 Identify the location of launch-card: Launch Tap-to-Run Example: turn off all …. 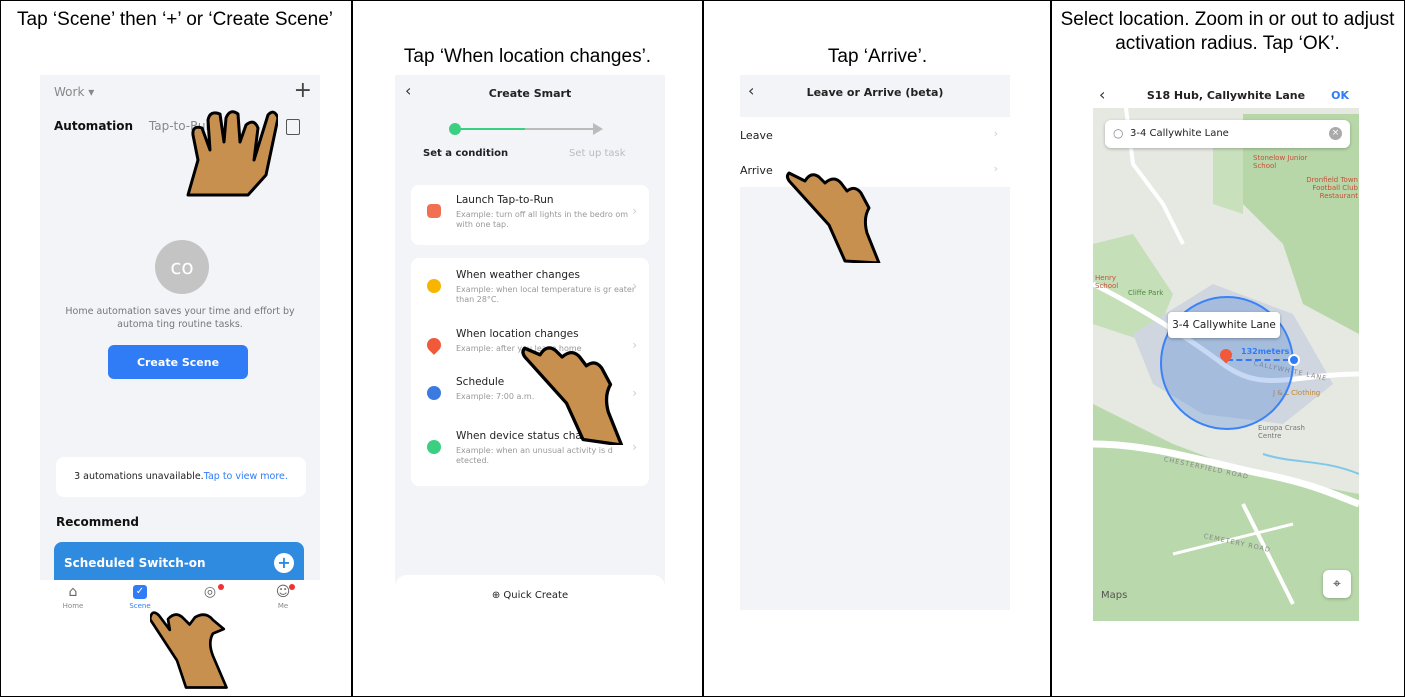
(530, 215).